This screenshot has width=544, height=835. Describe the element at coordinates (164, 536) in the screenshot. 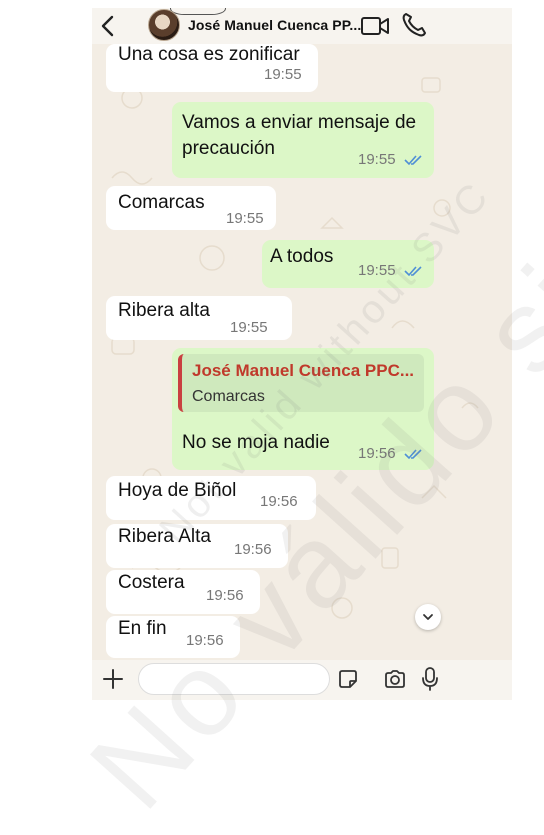

I see `message-text: Ribera Alta` at that location.